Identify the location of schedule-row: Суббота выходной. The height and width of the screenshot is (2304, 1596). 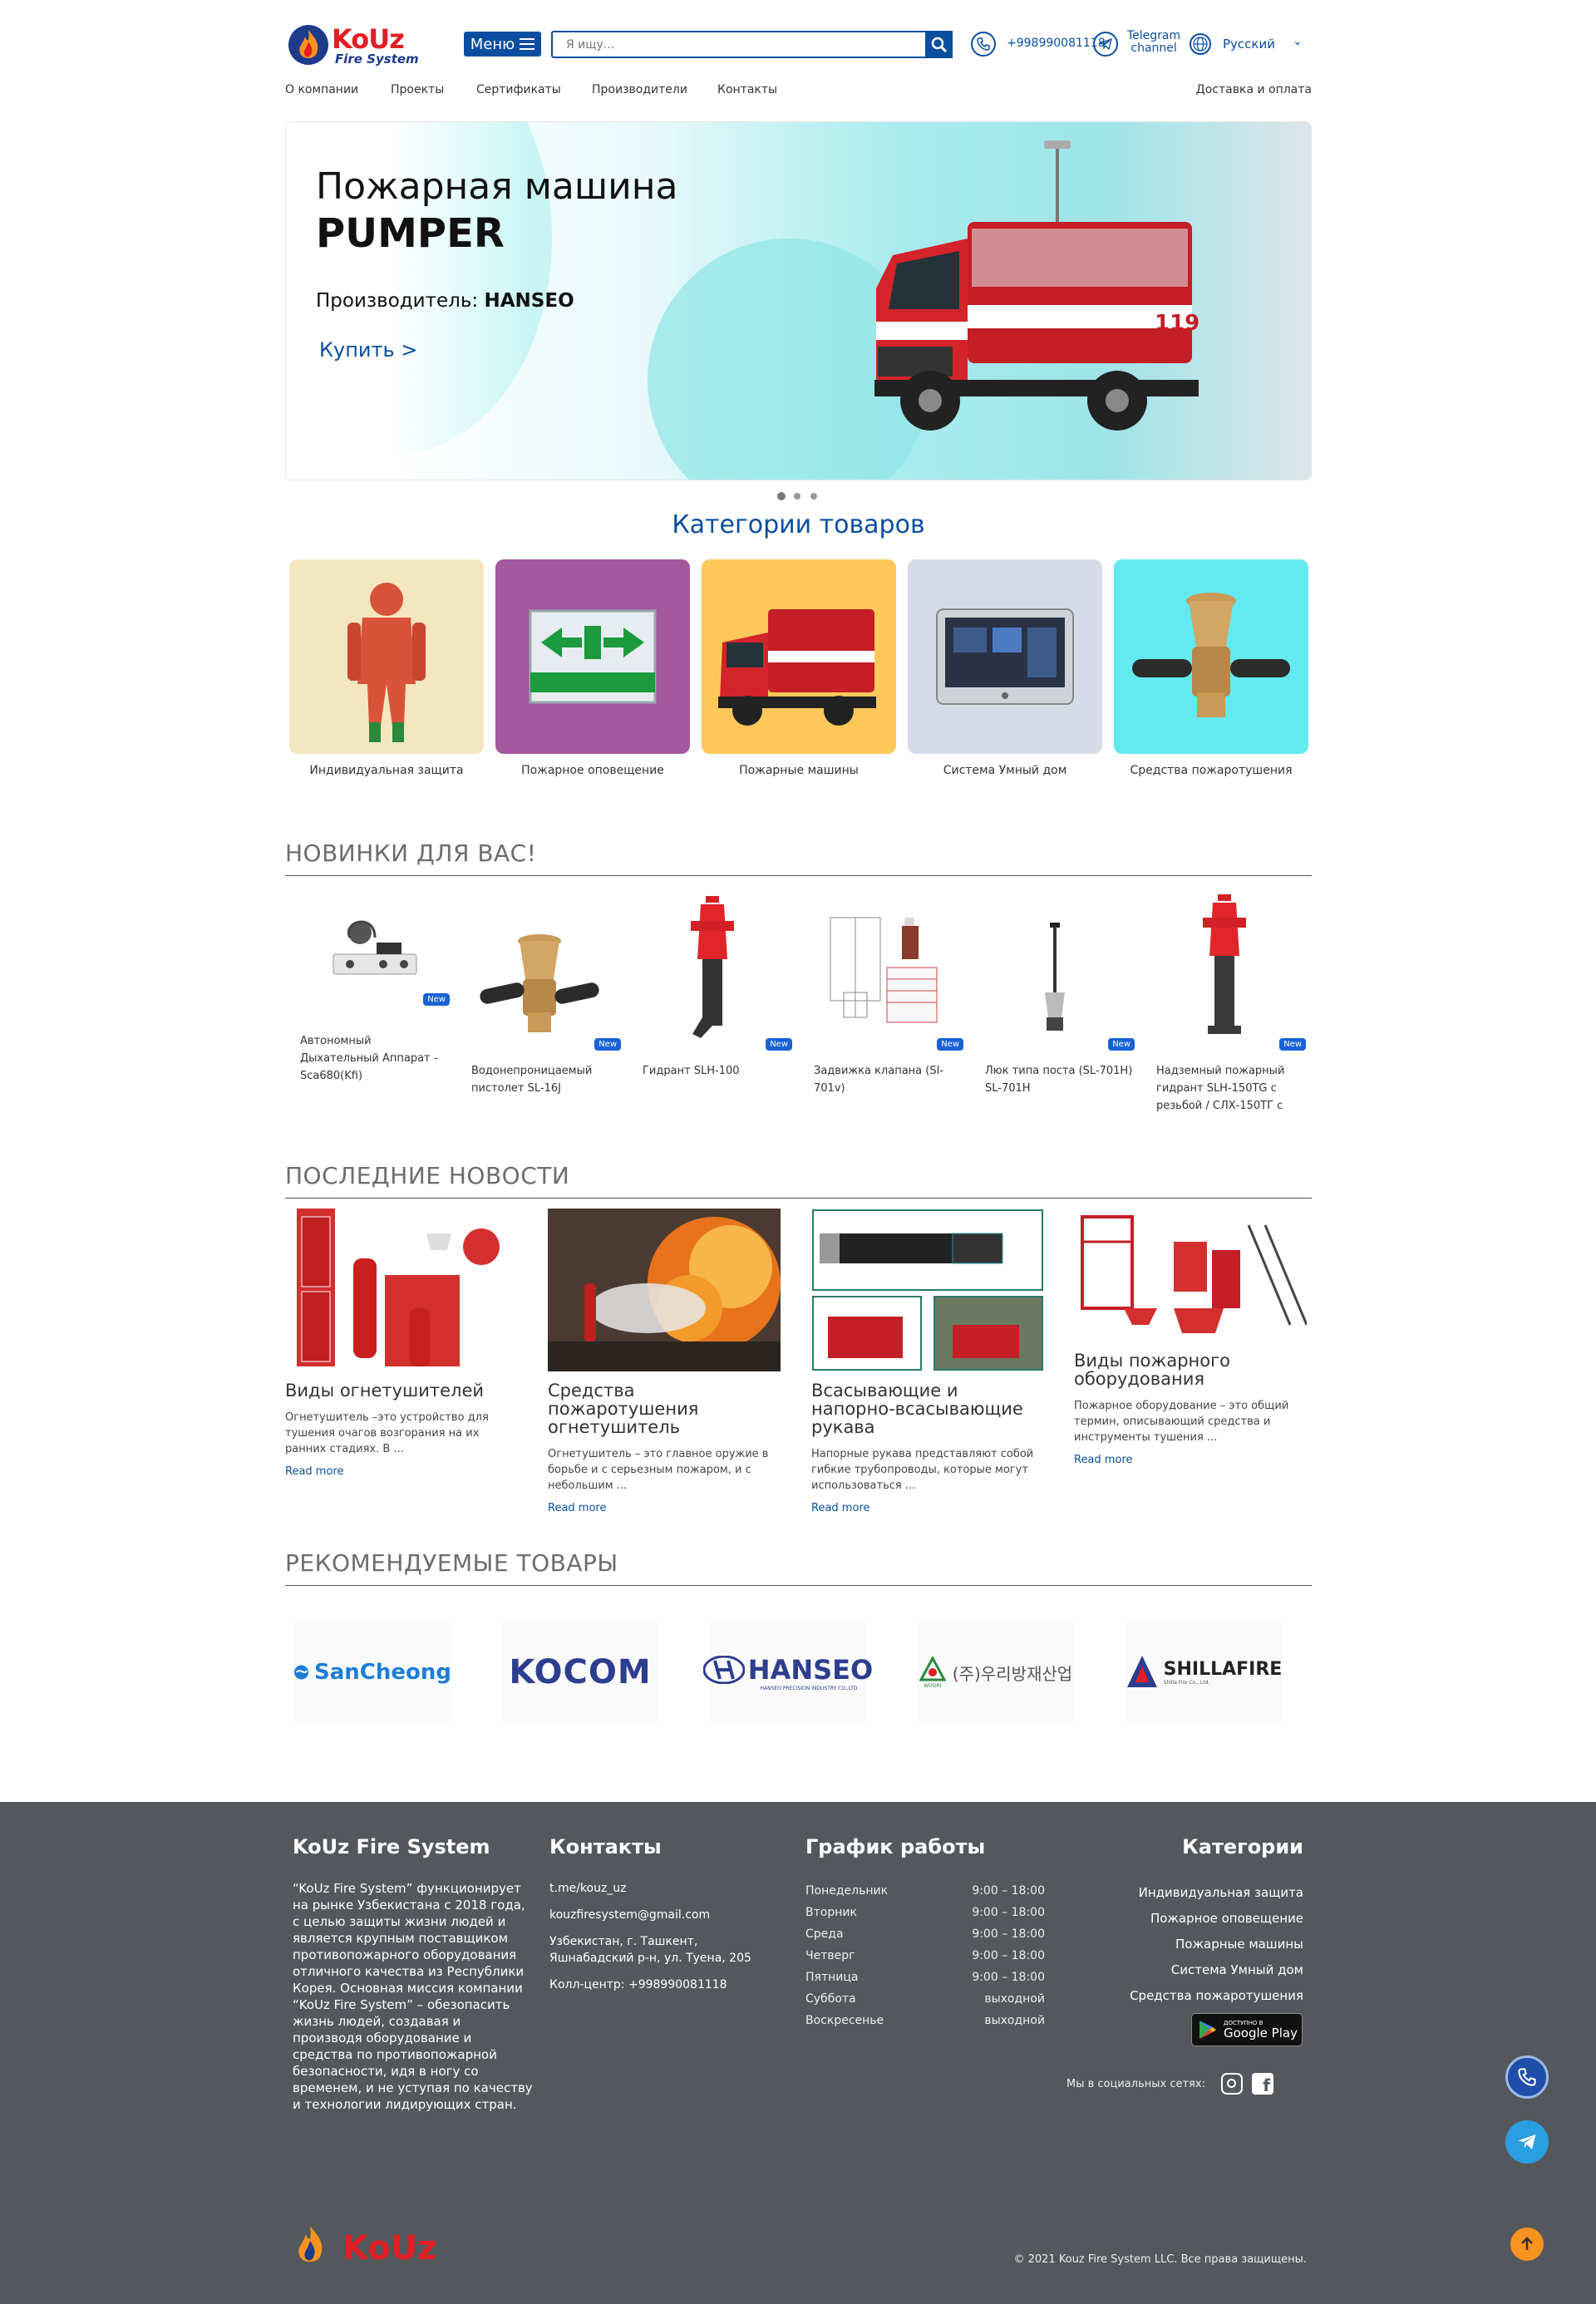
(925, 1999).